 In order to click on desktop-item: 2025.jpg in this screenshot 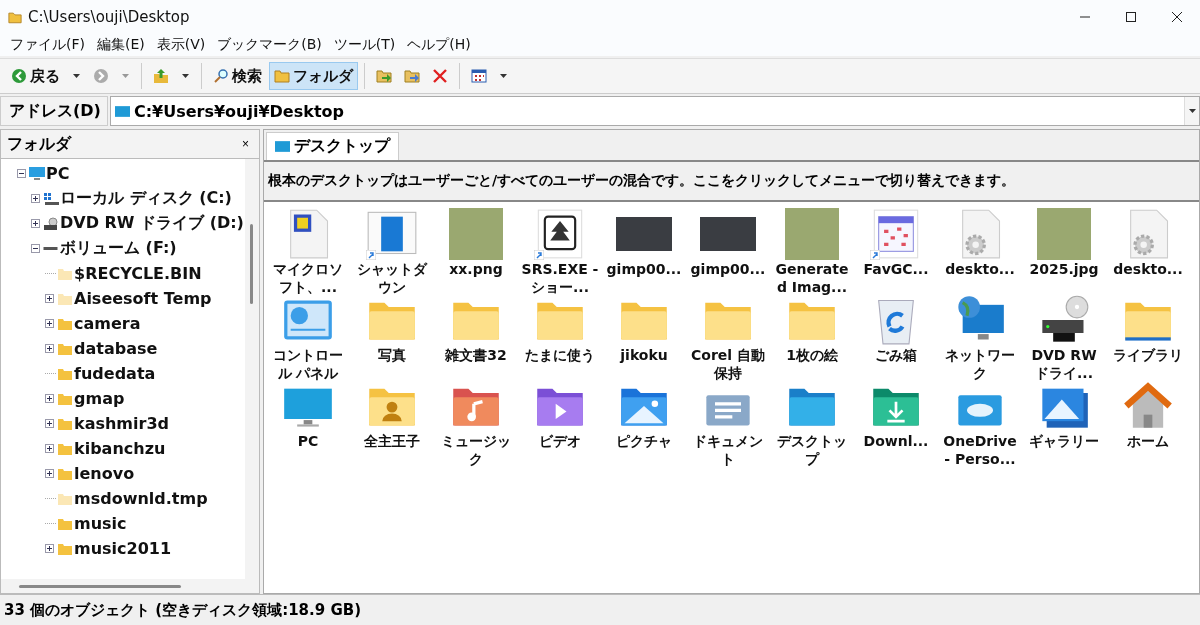, I will do `click(1064, 251)`.